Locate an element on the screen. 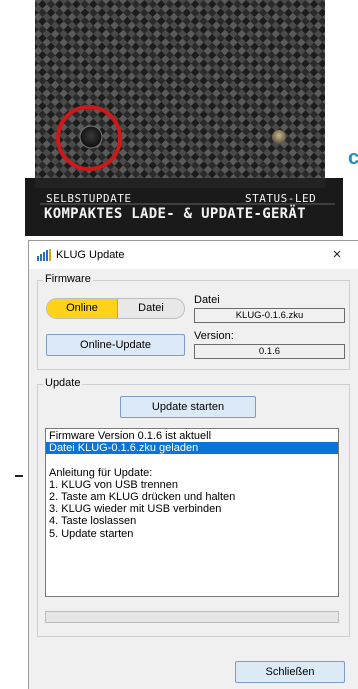 Image resolution: width=358 pixels, height=689 pixels. source-toggle: Online Datei is located at coordinates (115, 308).